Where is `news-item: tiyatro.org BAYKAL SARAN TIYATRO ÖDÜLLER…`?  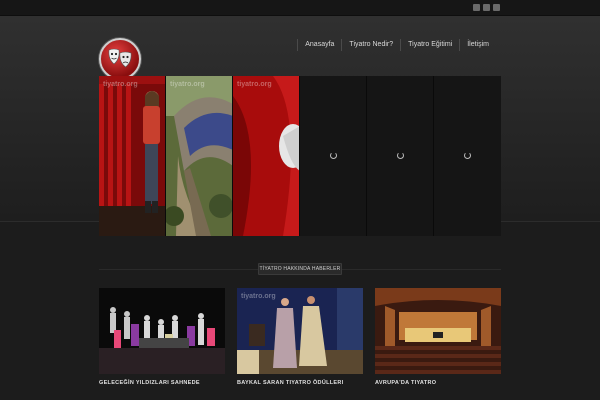
news-item: tiyatro.org BAYKAL SARAN TIYATRO ÖDÜLLER… is located at coordinates (300, 337).